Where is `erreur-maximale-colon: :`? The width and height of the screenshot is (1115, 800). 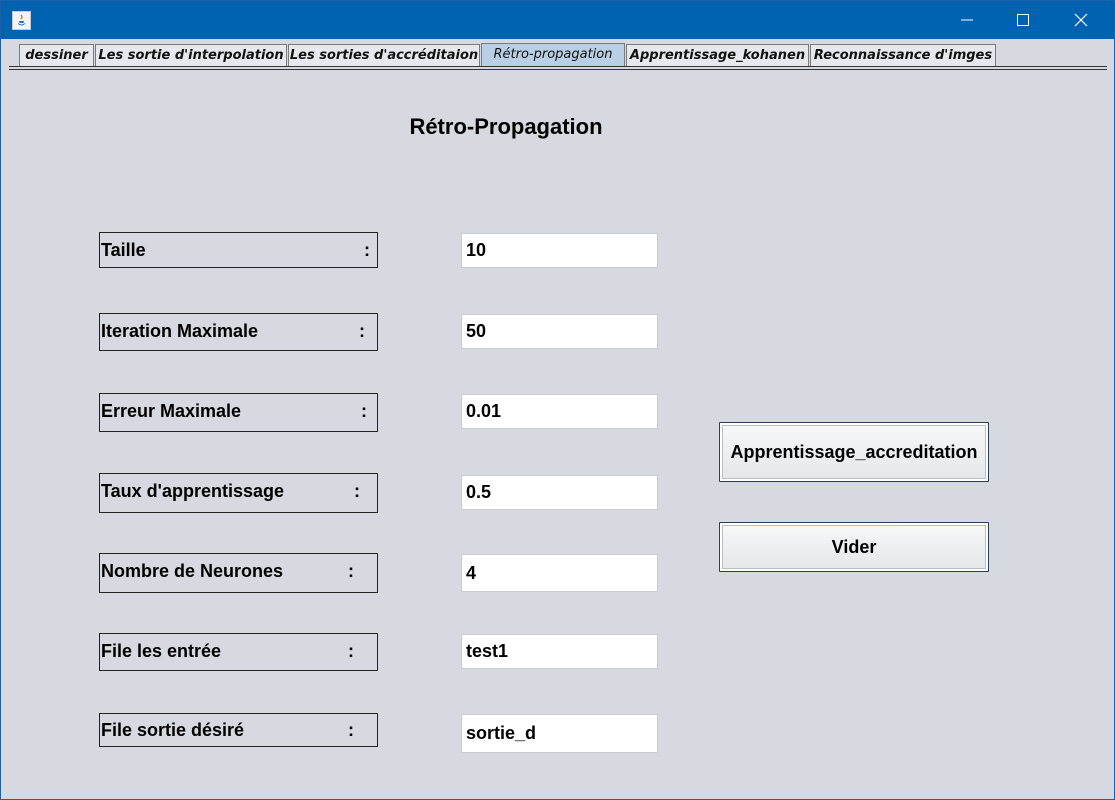
erreur-maximale-colon: : is located at coordinates (364, 411).